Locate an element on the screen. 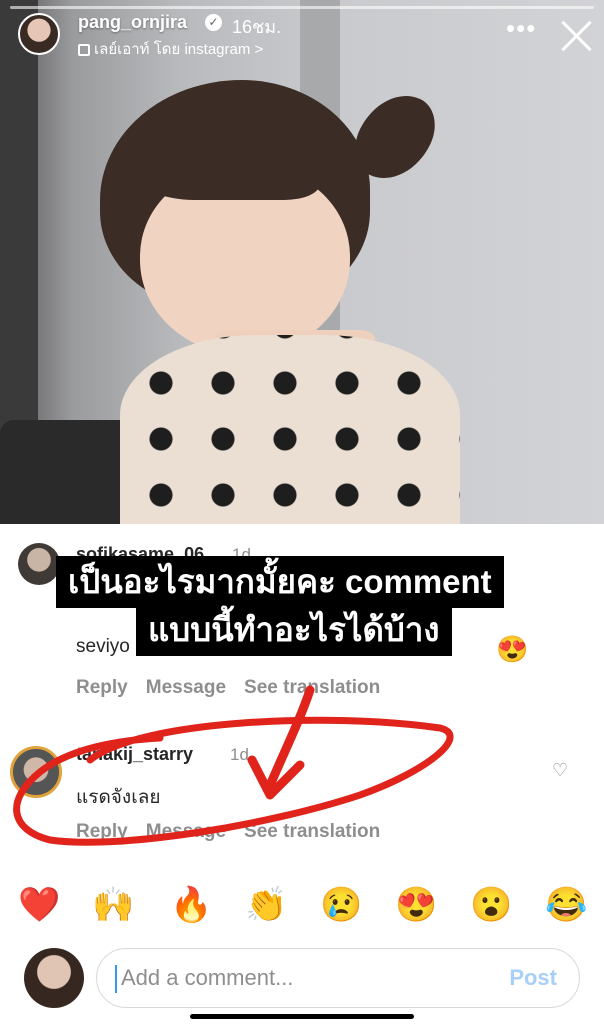 This screenshot has height=1024, width=604. more-options-icon: ••• is located at coordinates (521, 28).